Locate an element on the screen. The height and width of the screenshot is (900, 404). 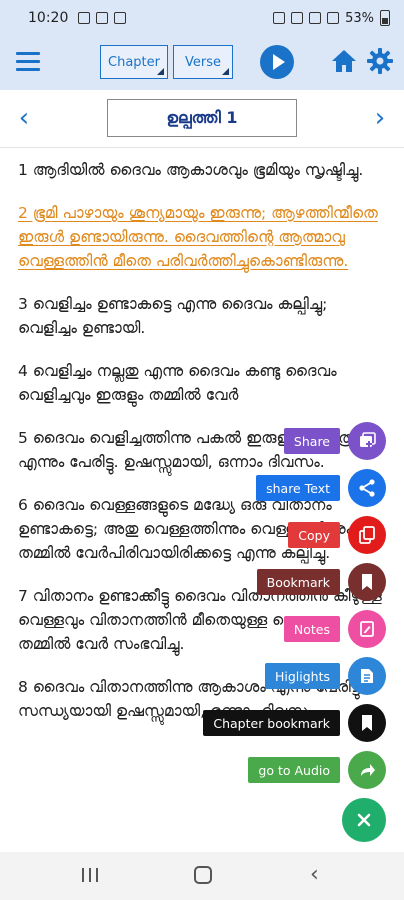
battery-percent: 53% is located at coordinates (359, 18).